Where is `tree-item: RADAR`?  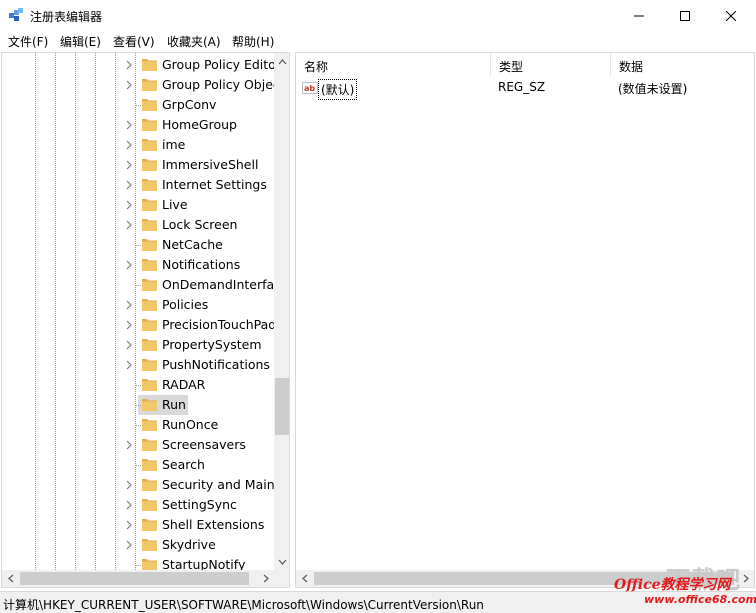
tree-item: RADAR is located at coordinates (138, 385).